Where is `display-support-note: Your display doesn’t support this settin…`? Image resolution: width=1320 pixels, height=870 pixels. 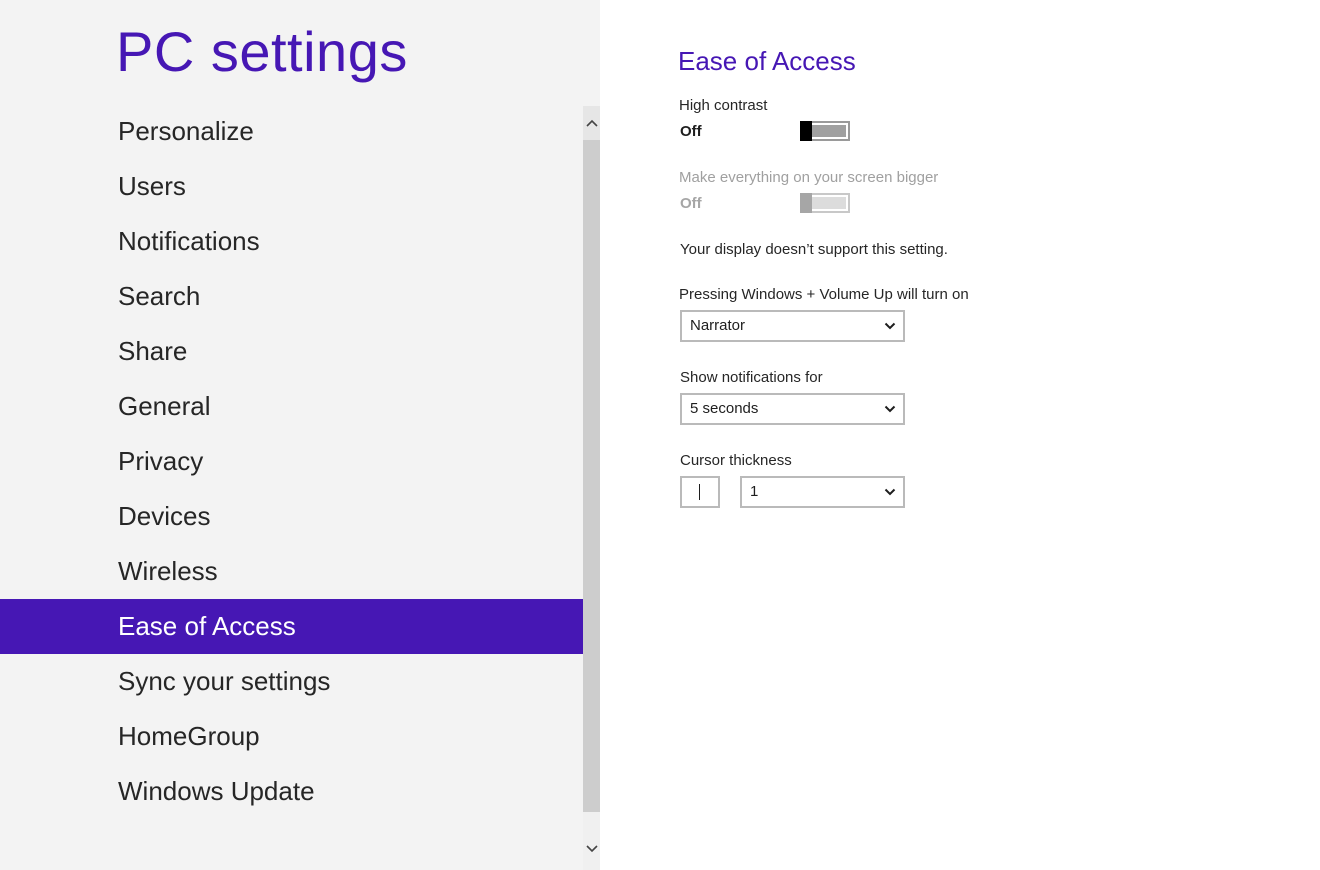 display-support-note: Your display doesn’t support this settin… is located at coordinates (814, 249).